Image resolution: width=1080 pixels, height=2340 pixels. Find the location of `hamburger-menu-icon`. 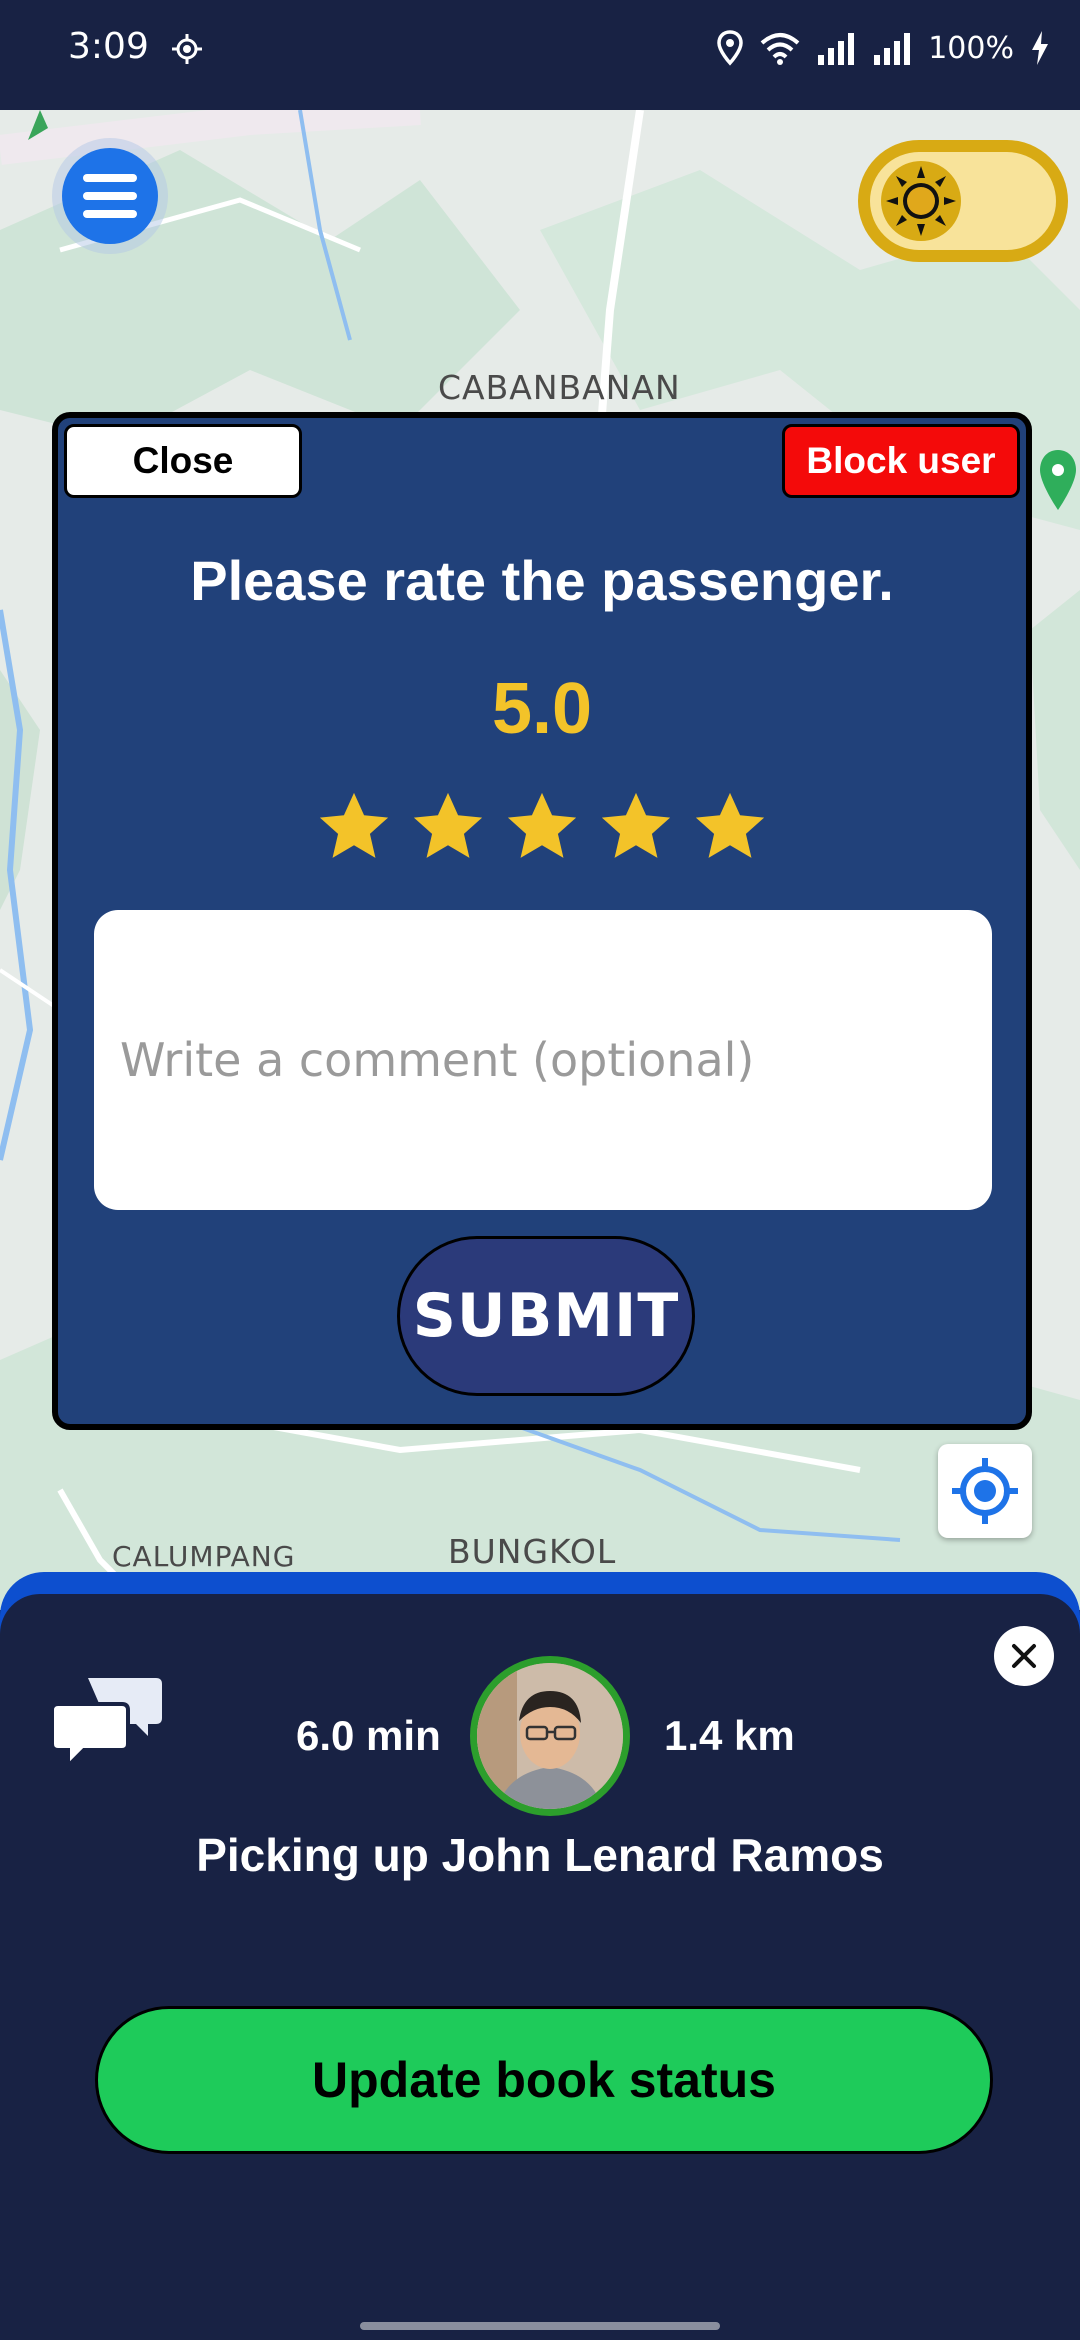

hamburger-menu-icon is located at coordinates (110, 196).